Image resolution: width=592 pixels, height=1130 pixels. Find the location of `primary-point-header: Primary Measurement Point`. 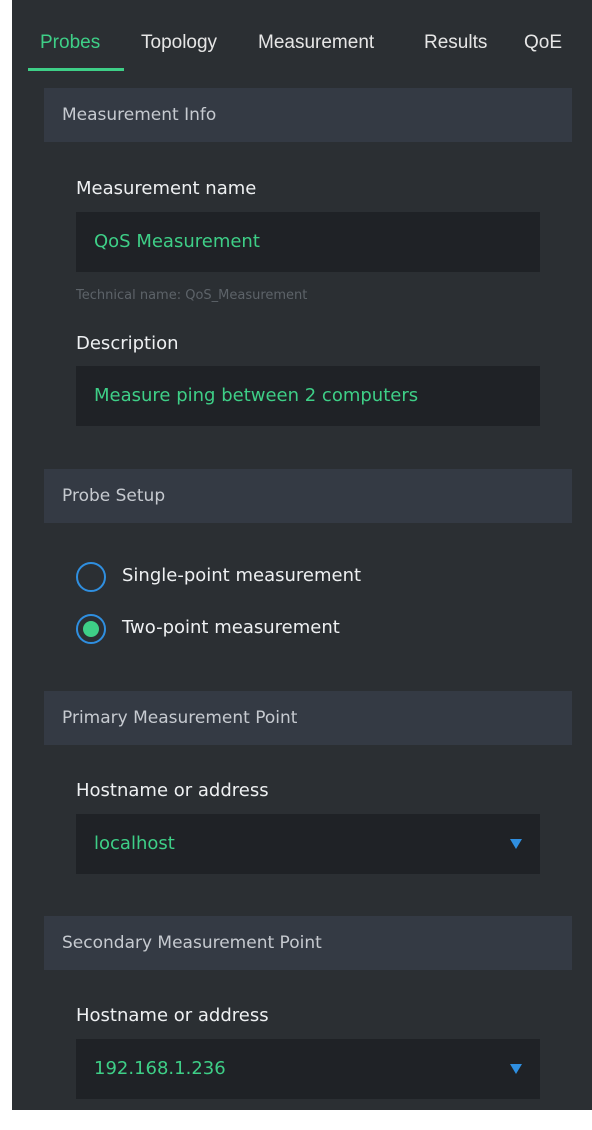

primary-point-header: Primary Measurement Point is located at coordinates (308, 718).